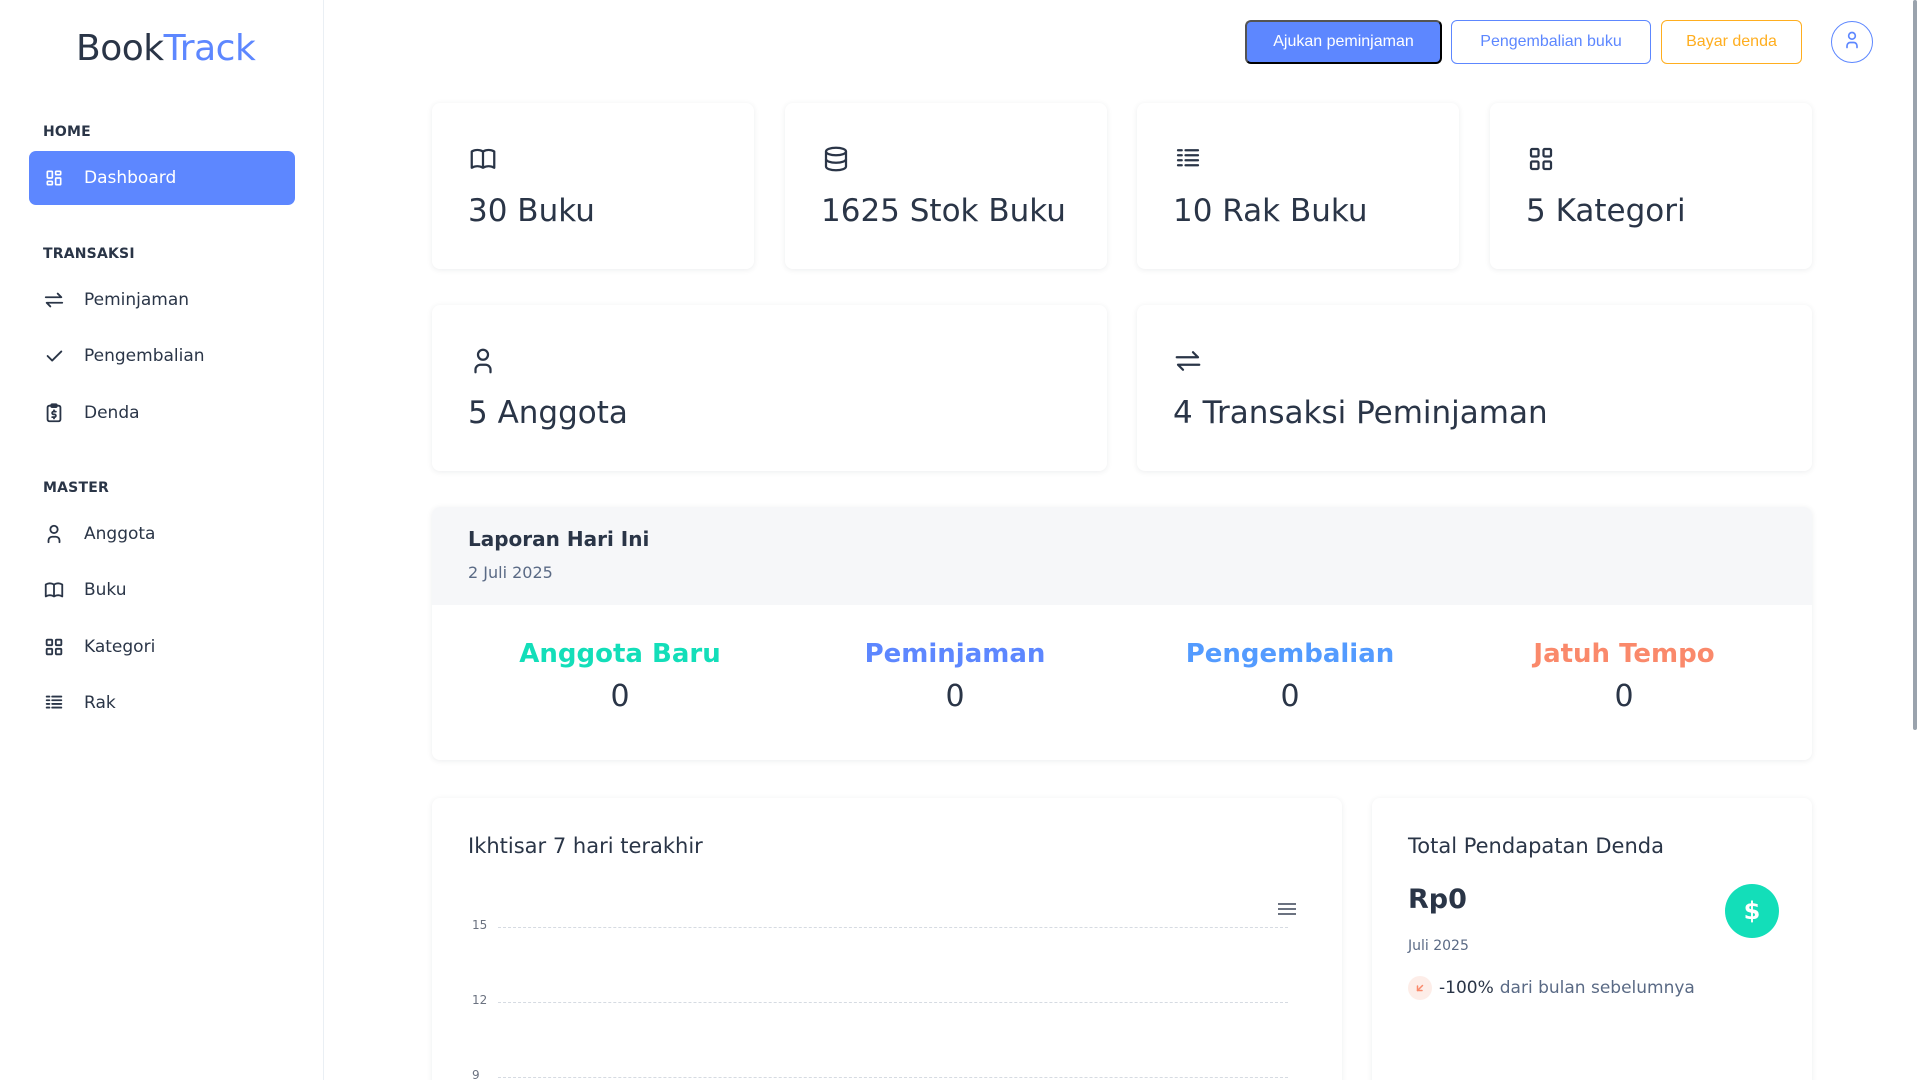 The height and width of the screenshot is (1080, 1920). I want to click on borrow-request-button: Ajukan peminjaman, so click(1343, 42).